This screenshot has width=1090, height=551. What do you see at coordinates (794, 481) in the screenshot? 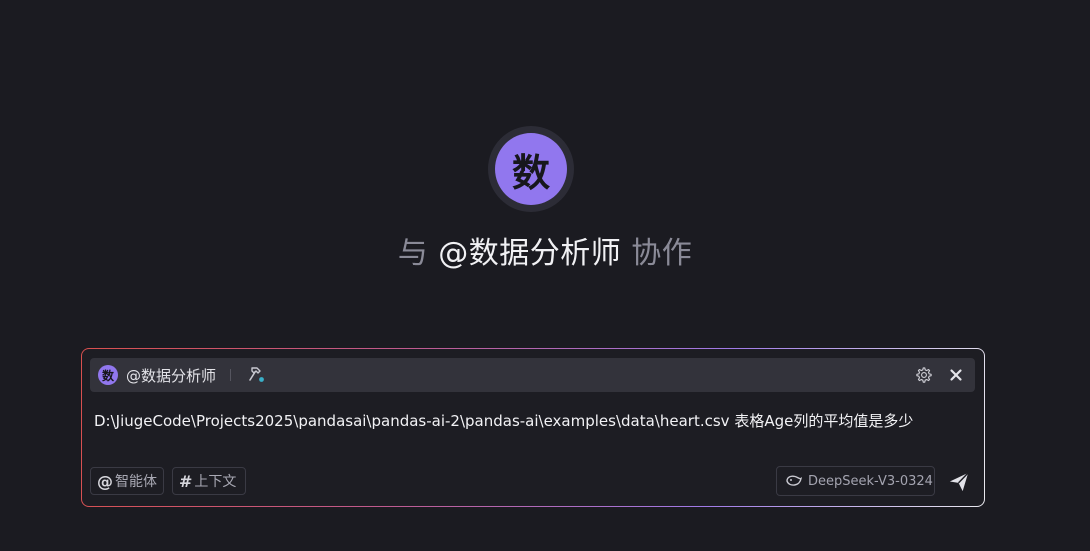
I see `deepseek-whale-icon` at bounding box center [794, 481].